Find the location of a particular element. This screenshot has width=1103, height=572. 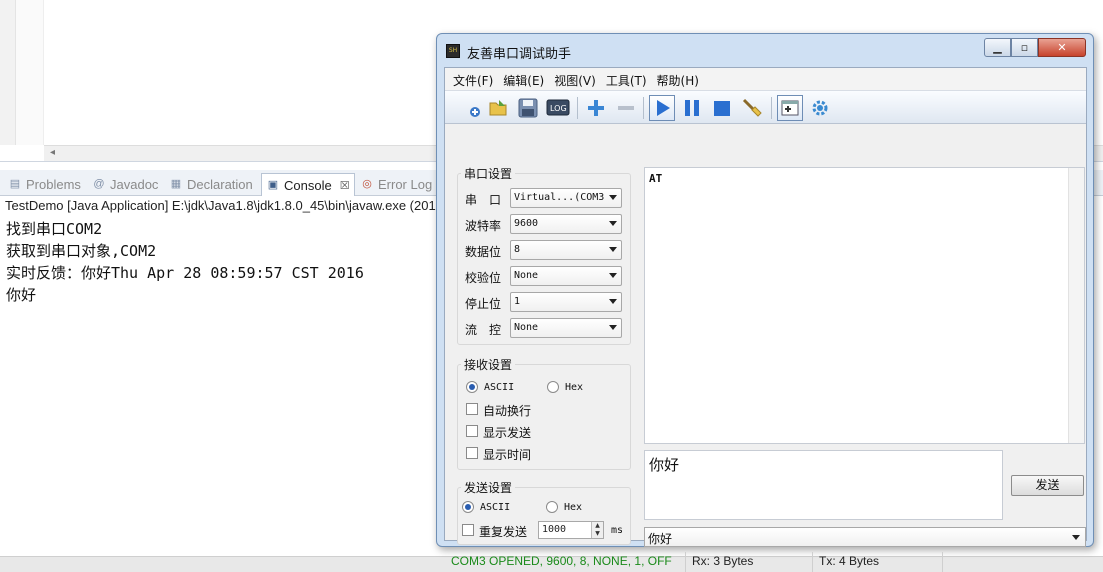

plus-icon is located at coordinates (596, 108).